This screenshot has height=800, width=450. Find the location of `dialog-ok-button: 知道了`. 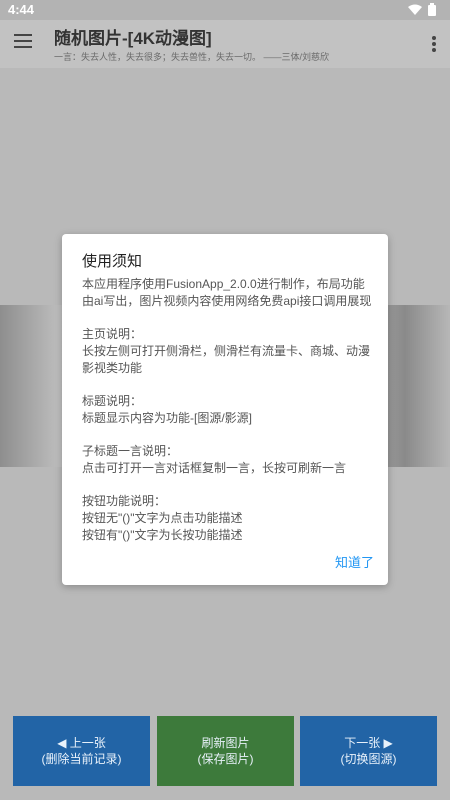

dialog-ok-button: 知道了 is located at coordinates (354, 561).